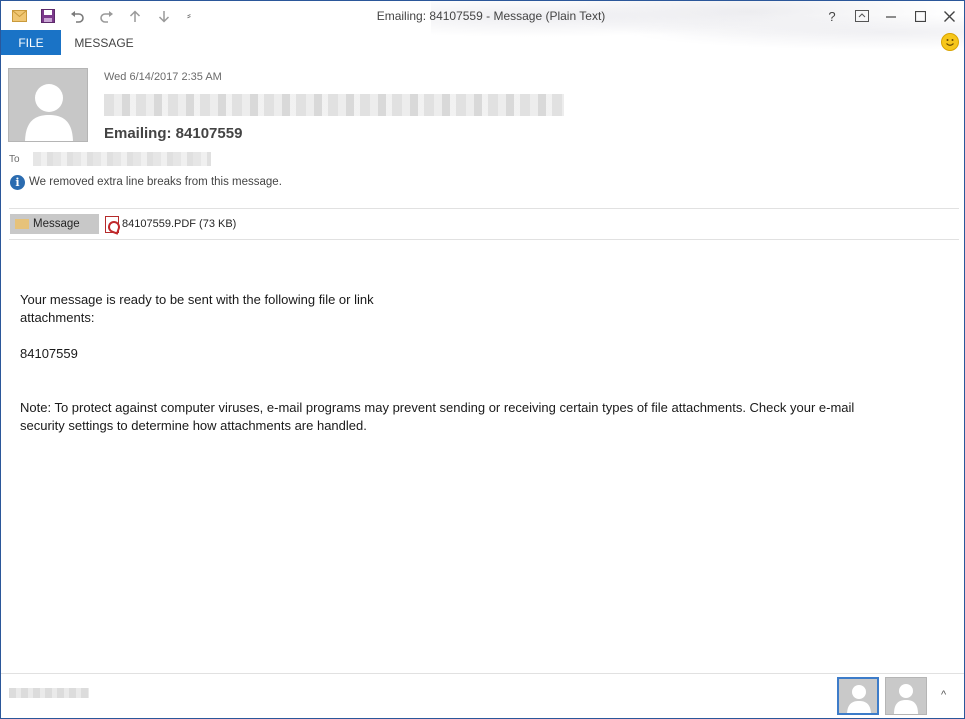 The width and height of the screenshot is (965, 719). Describe the element at coordinates (179, 224) in the screenshot. I see `attachment-name: 84107559.PDF (73 KB)` at that location.